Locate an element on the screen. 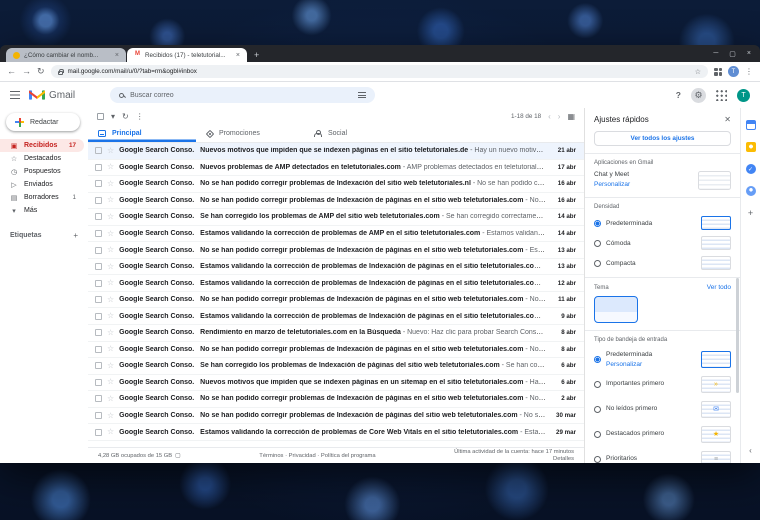 The width and height of the screenshot is (760, 520). density-option: Compacta is located at coordinates (662, 263).